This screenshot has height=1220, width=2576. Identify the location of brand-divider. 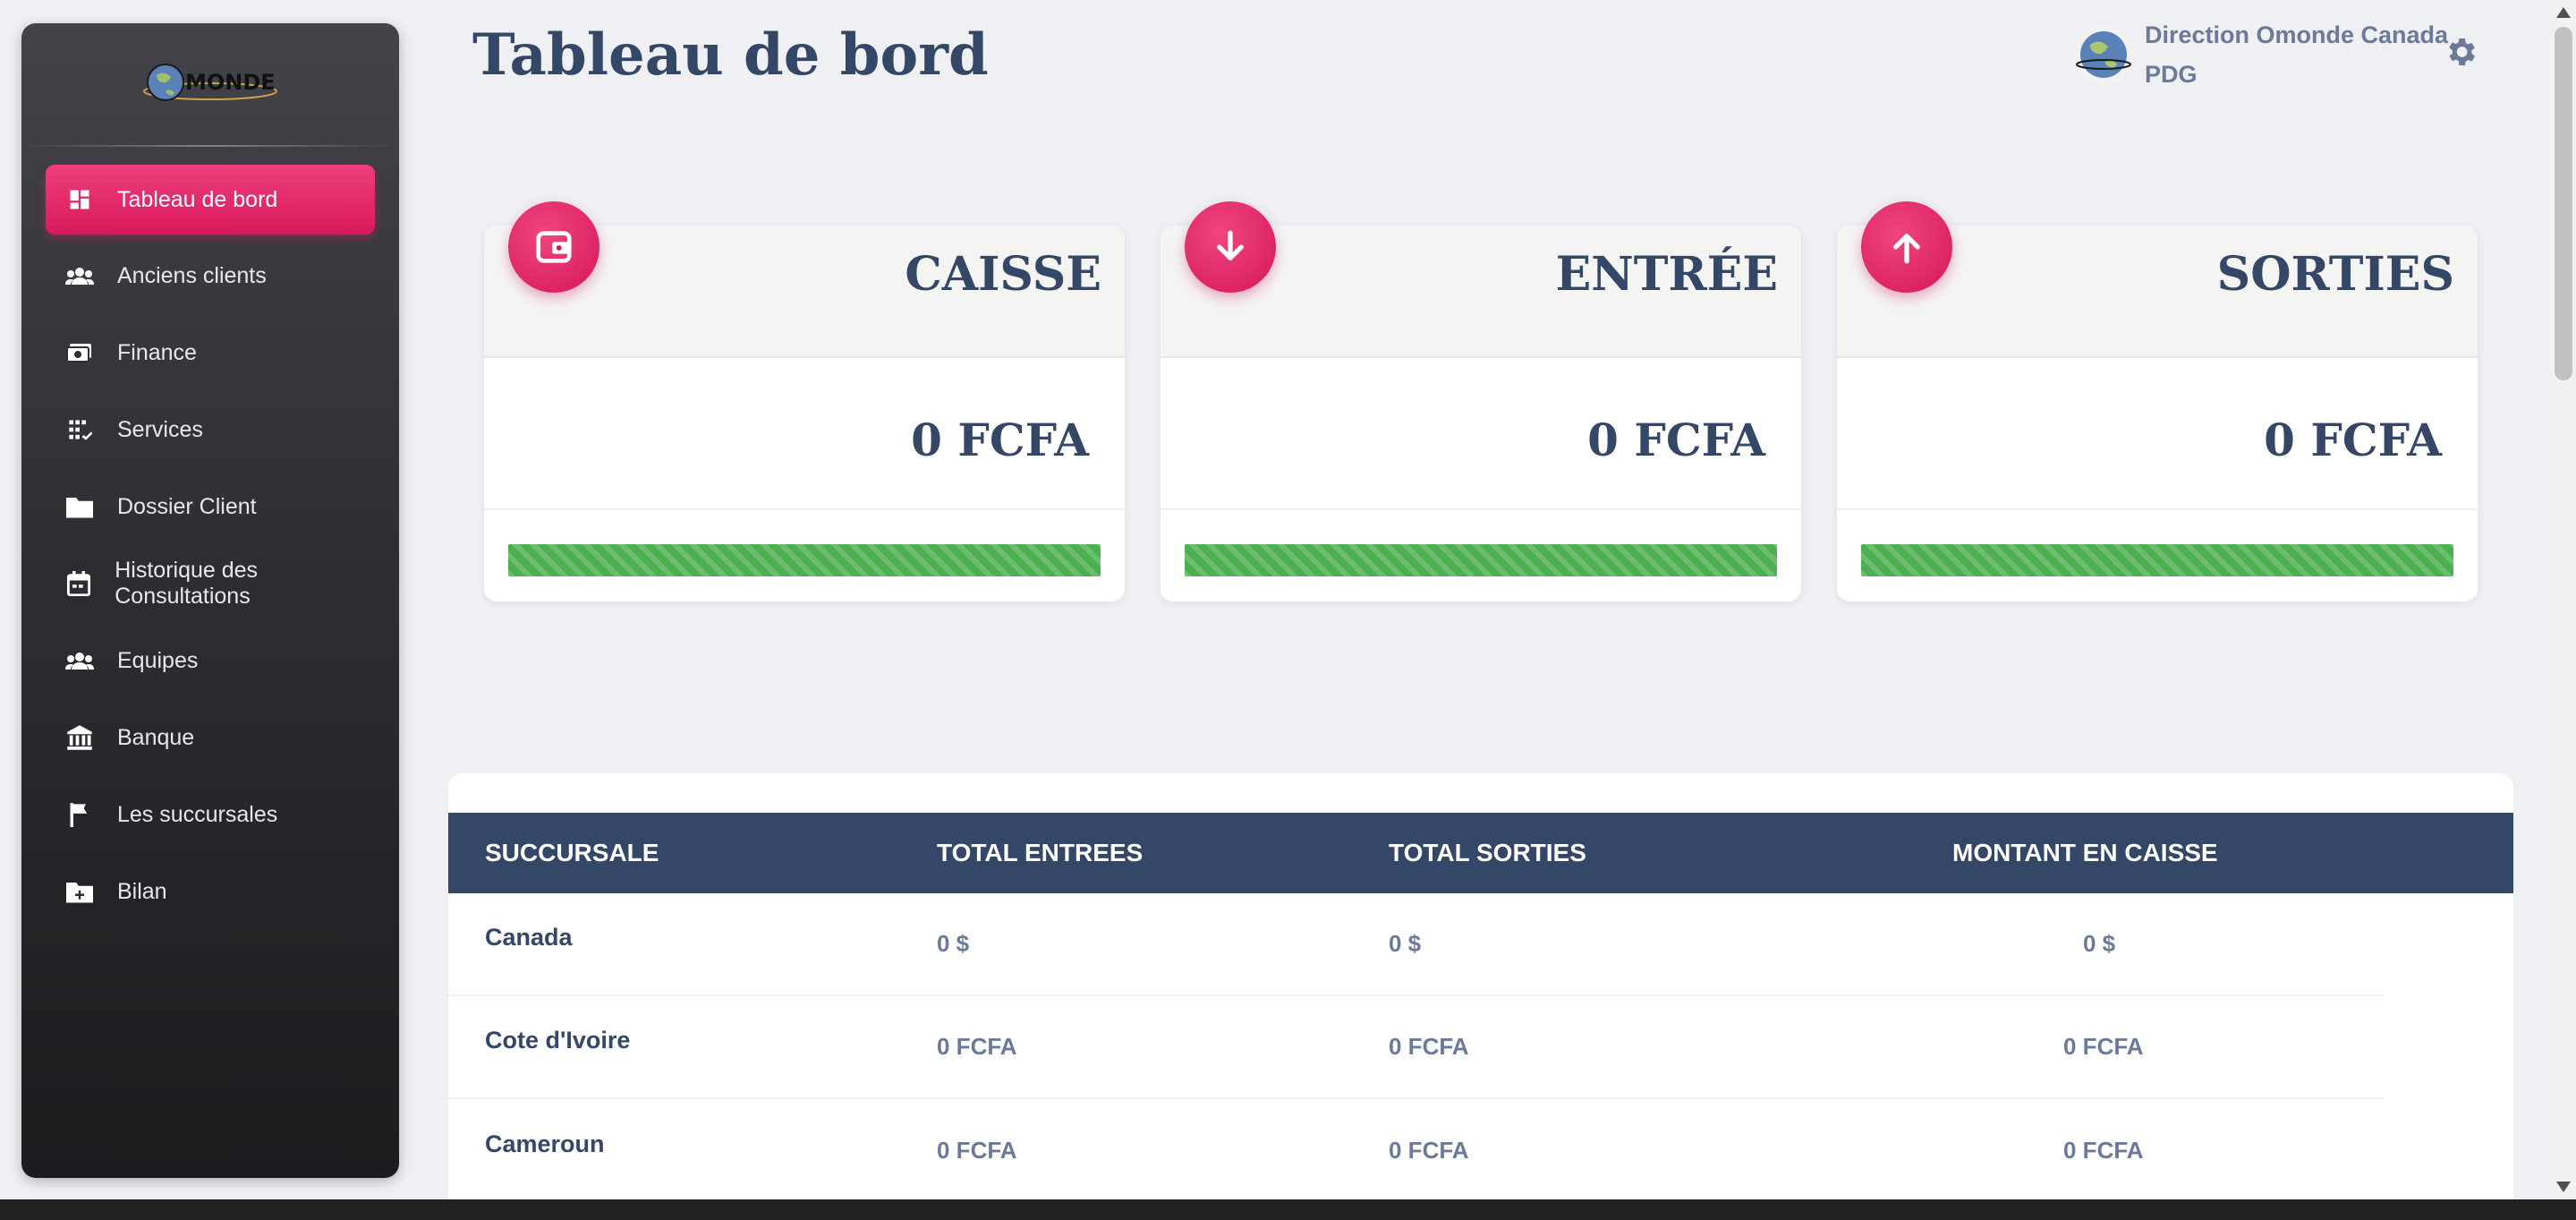
(210, 146).